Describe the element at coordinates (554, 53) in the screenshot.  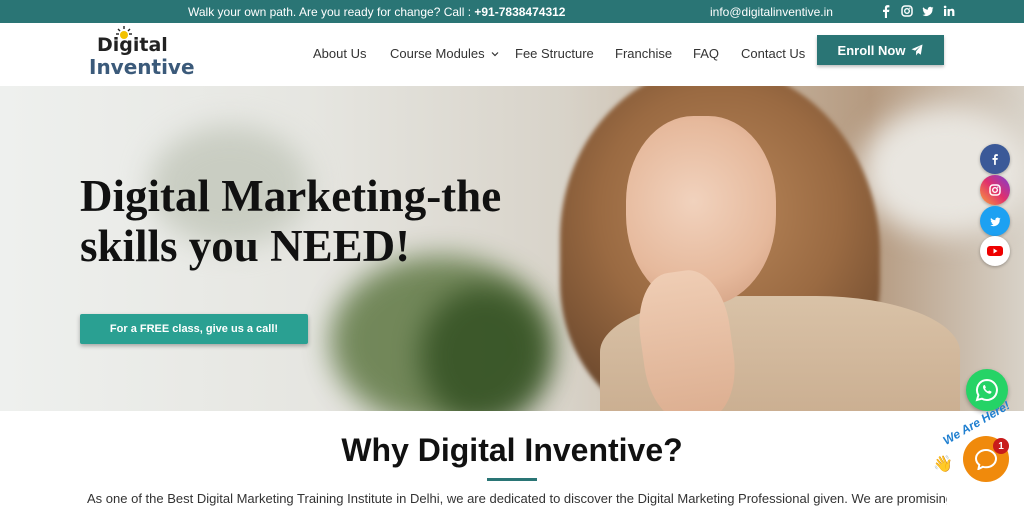
I see `nav-fee-structure: Fee Structure` at that location.